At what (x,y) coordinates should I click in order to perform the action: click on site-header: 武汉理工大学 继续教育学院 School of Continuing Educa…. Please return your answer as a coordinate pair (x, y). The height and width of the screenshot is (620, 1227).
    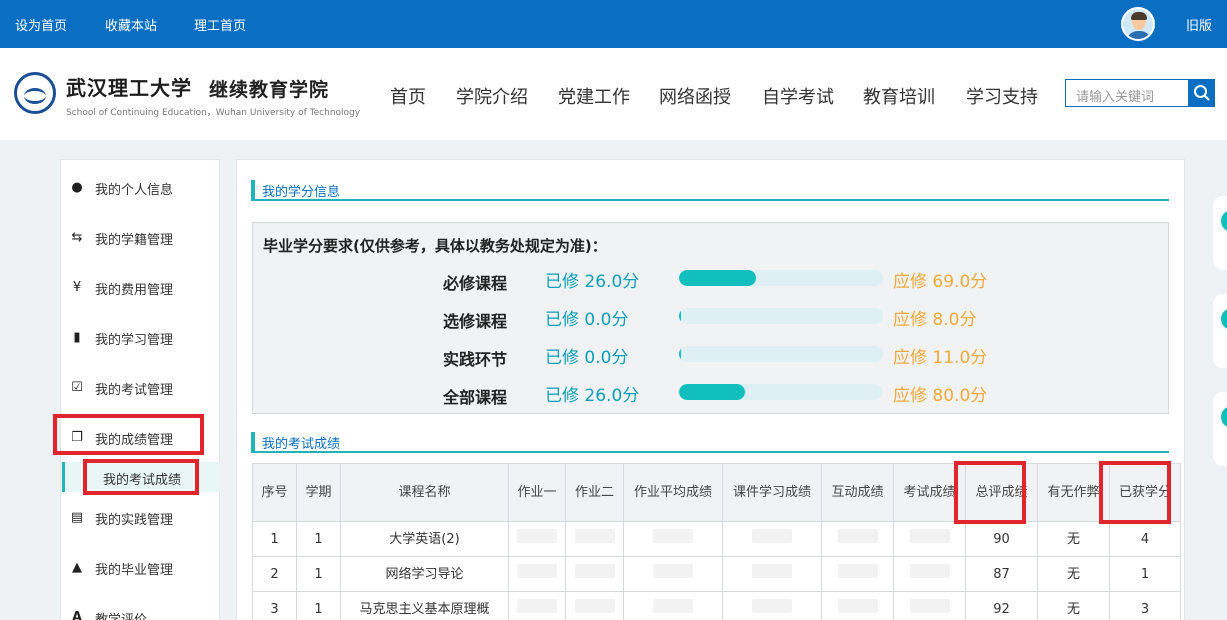
    Looking at the image, I should click on (613, 94).